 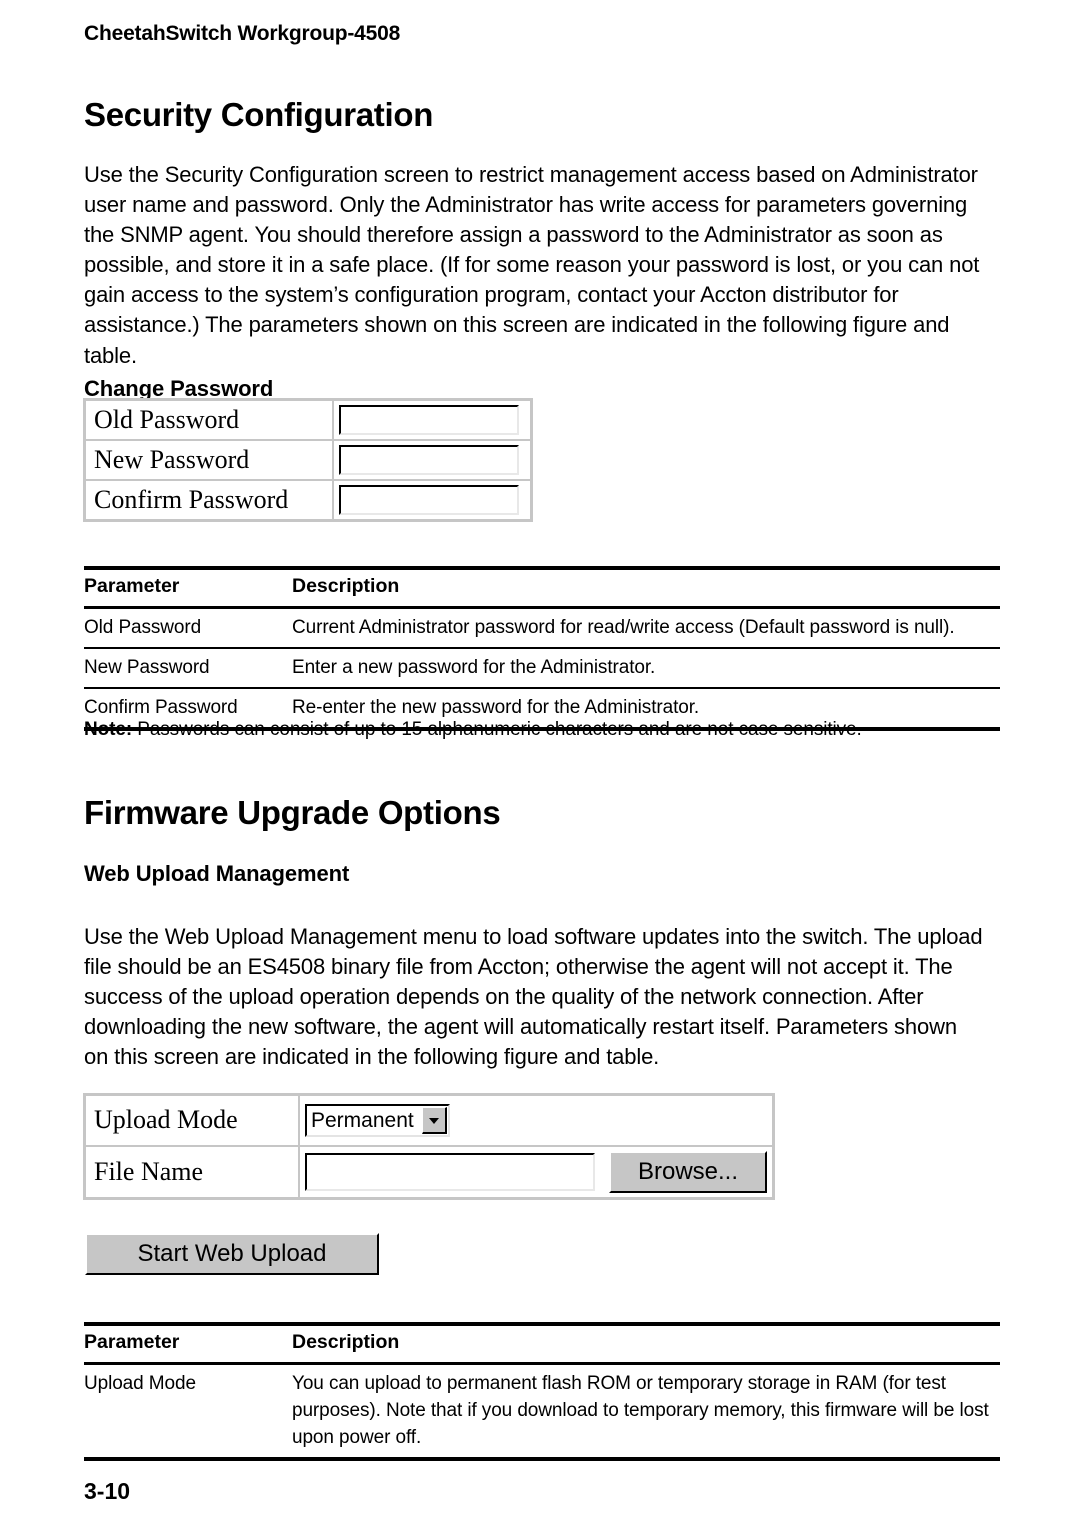 I want to click on confirm-password-input, so click(x=429, y=500).